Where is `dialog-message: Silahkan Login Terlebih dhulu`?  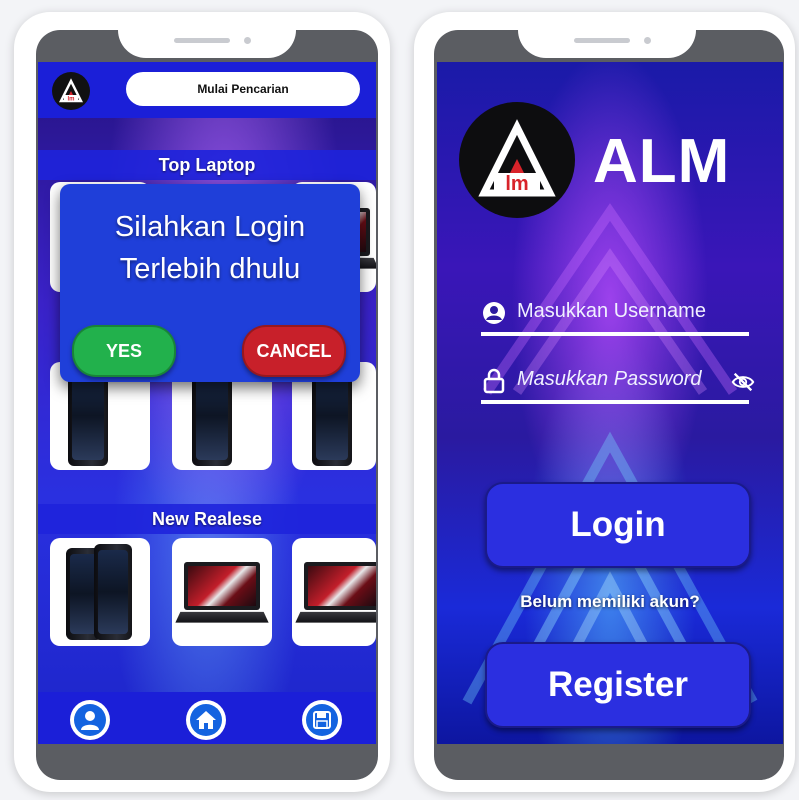
dialog-message: Silahkan Login Terlebih dhulu is located at coordinates (210, 248).